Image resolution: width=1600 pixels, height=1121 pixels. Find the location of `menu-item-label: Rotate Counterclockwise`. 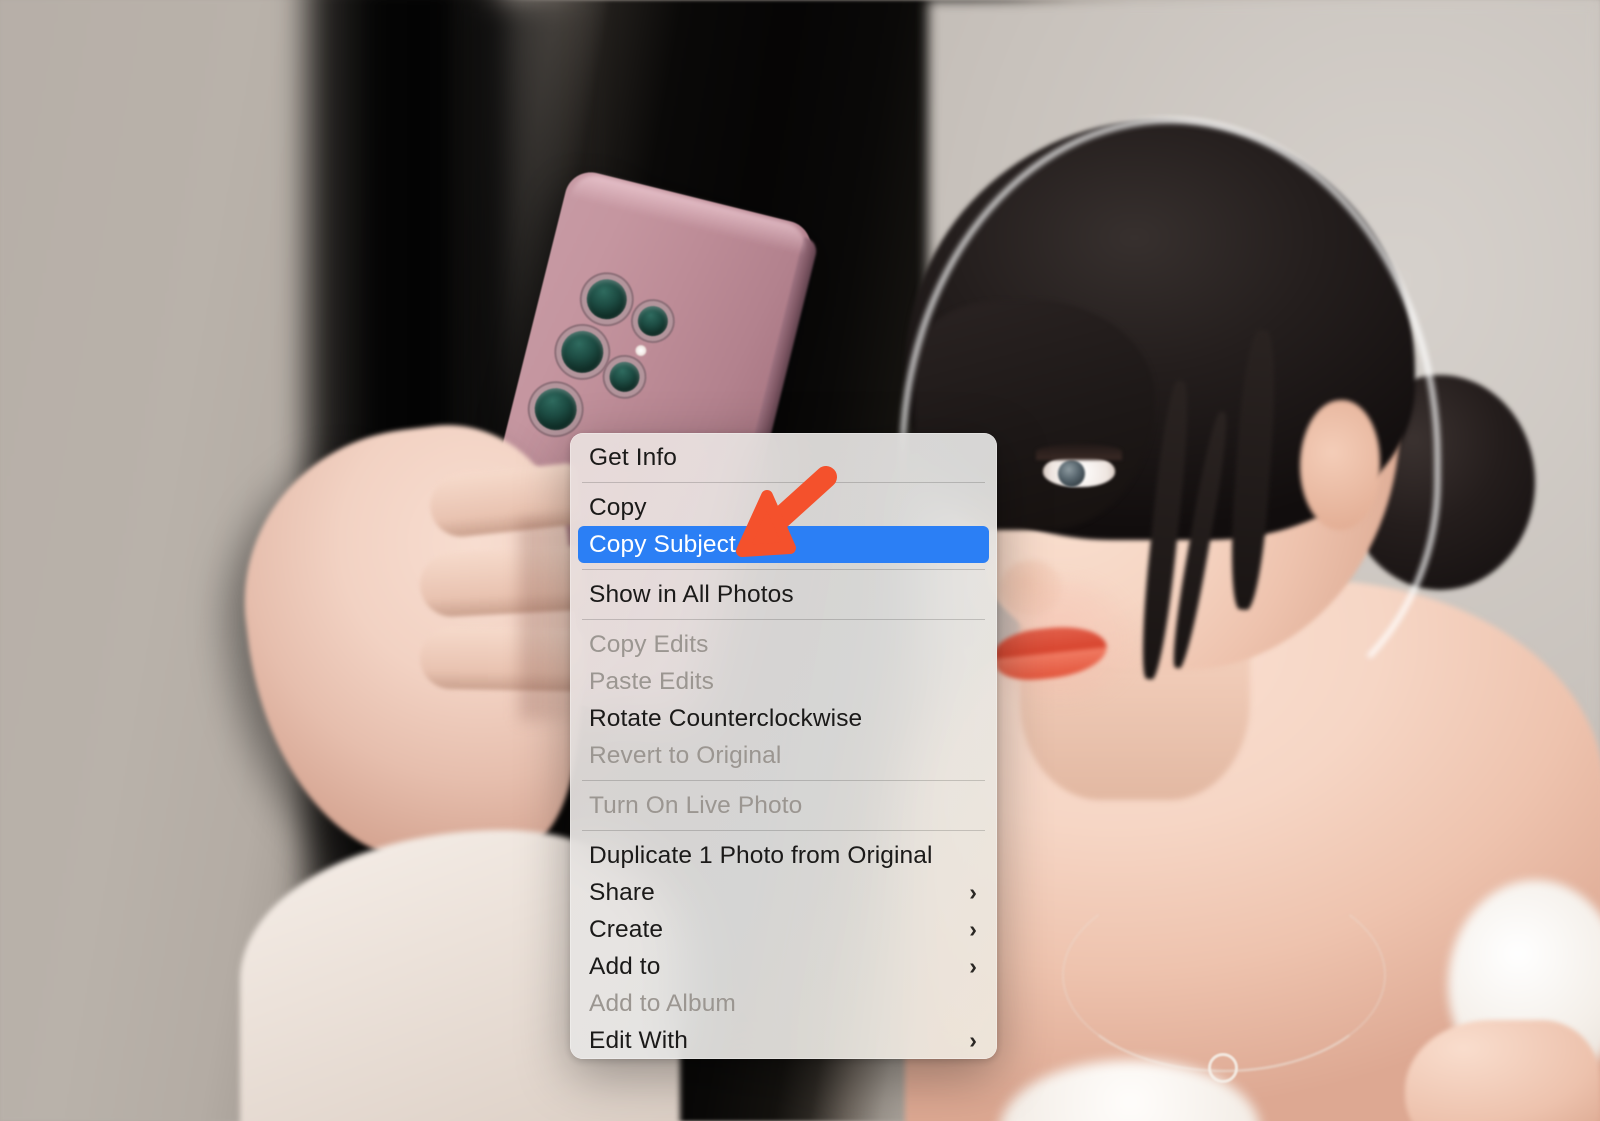

menu-item-label: Rotate Counterclockwise is located at coordinates (726, 718).